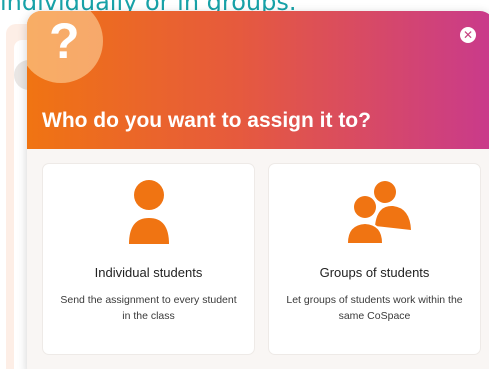 The image size is (489, 369). Describe the element at coordinates (148, 212) in the screenshot. I see `person-icon` at that location.